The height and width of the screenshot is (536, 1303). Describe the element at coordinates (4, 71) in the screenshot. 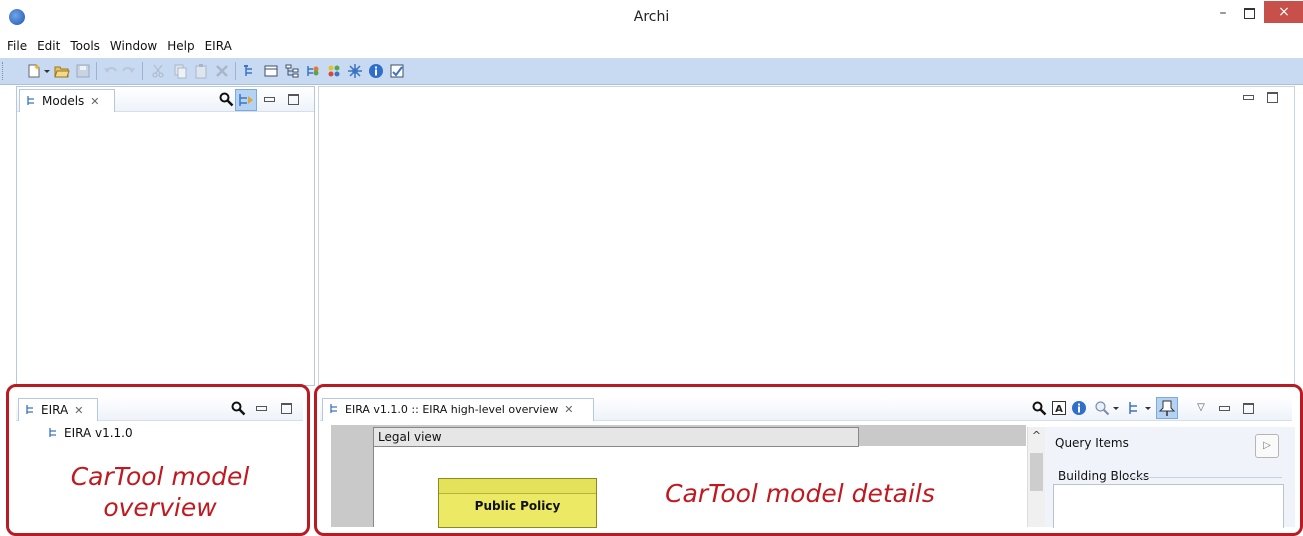

I see `toolbar-grip` at that location.